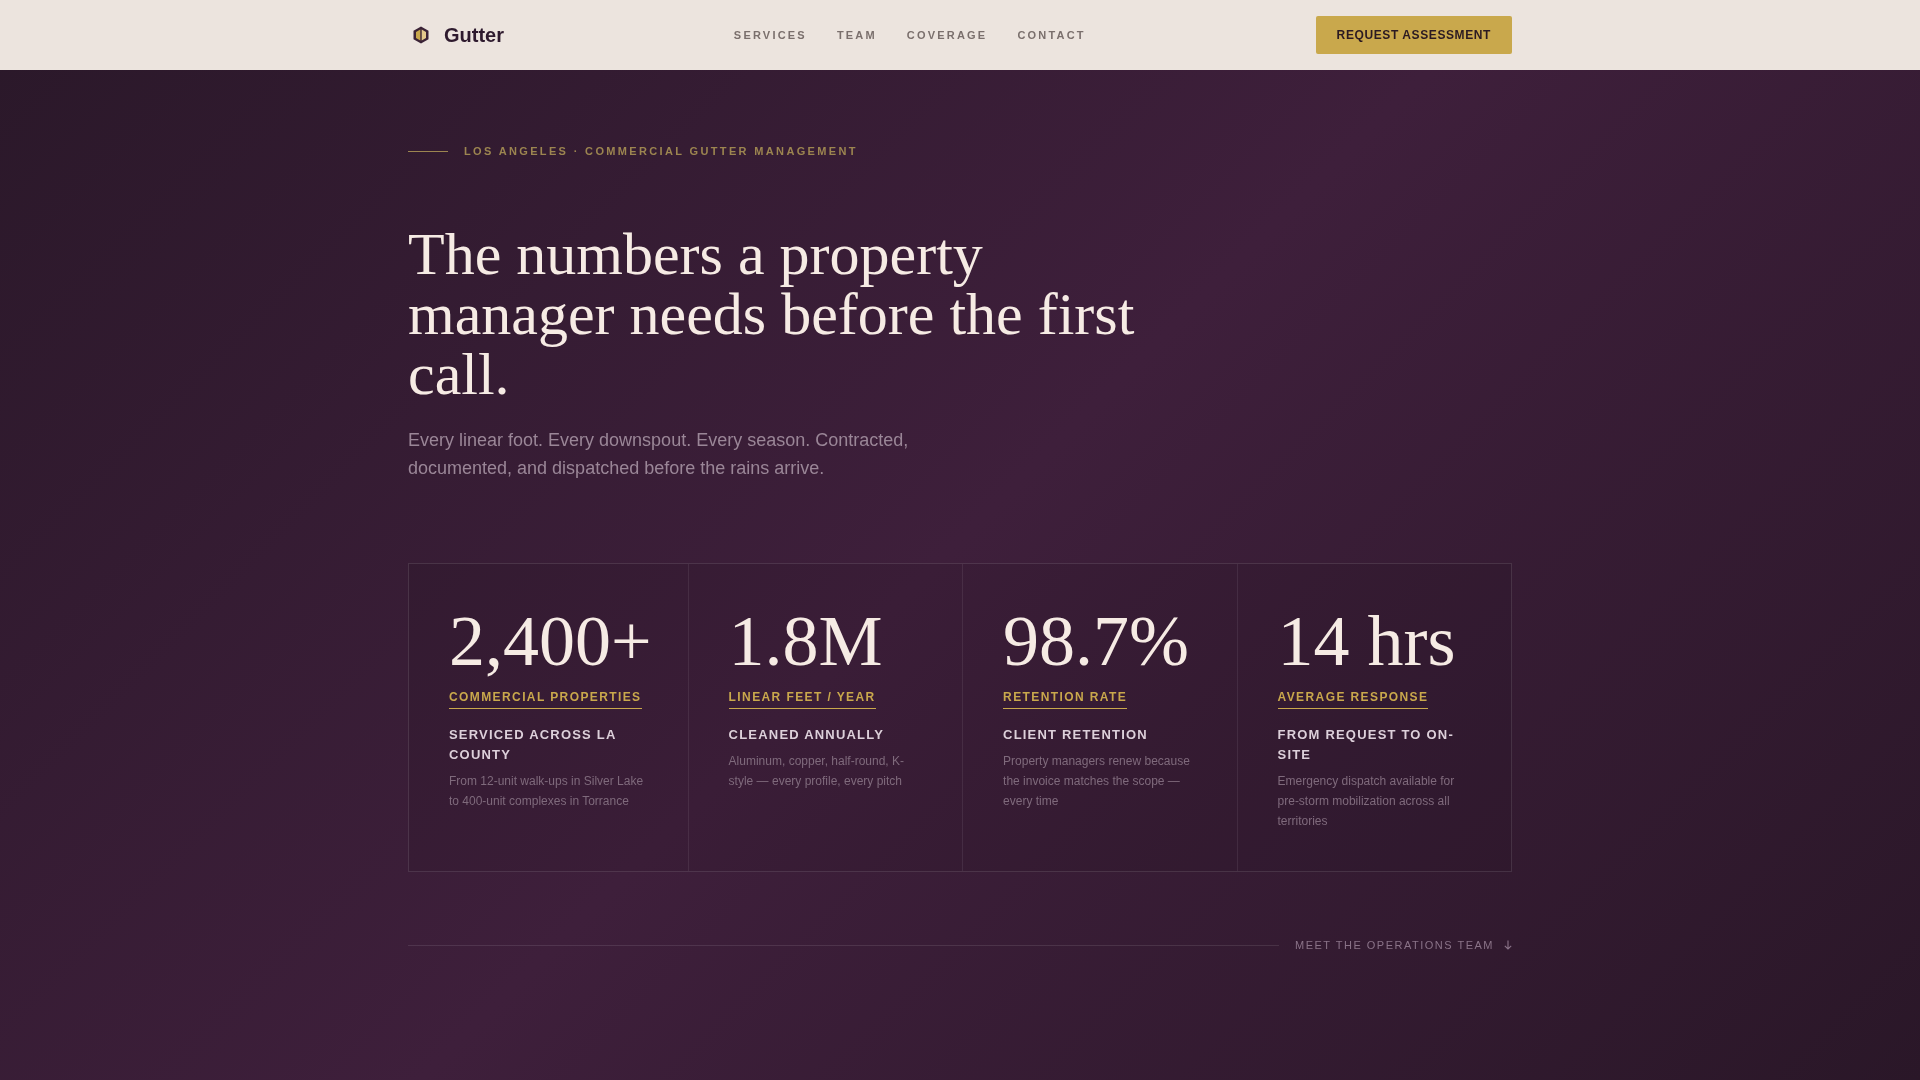 This screenshot has height=1080, width=1920. I want to click on stat-value: 14 hrs, so click(1367, 641).